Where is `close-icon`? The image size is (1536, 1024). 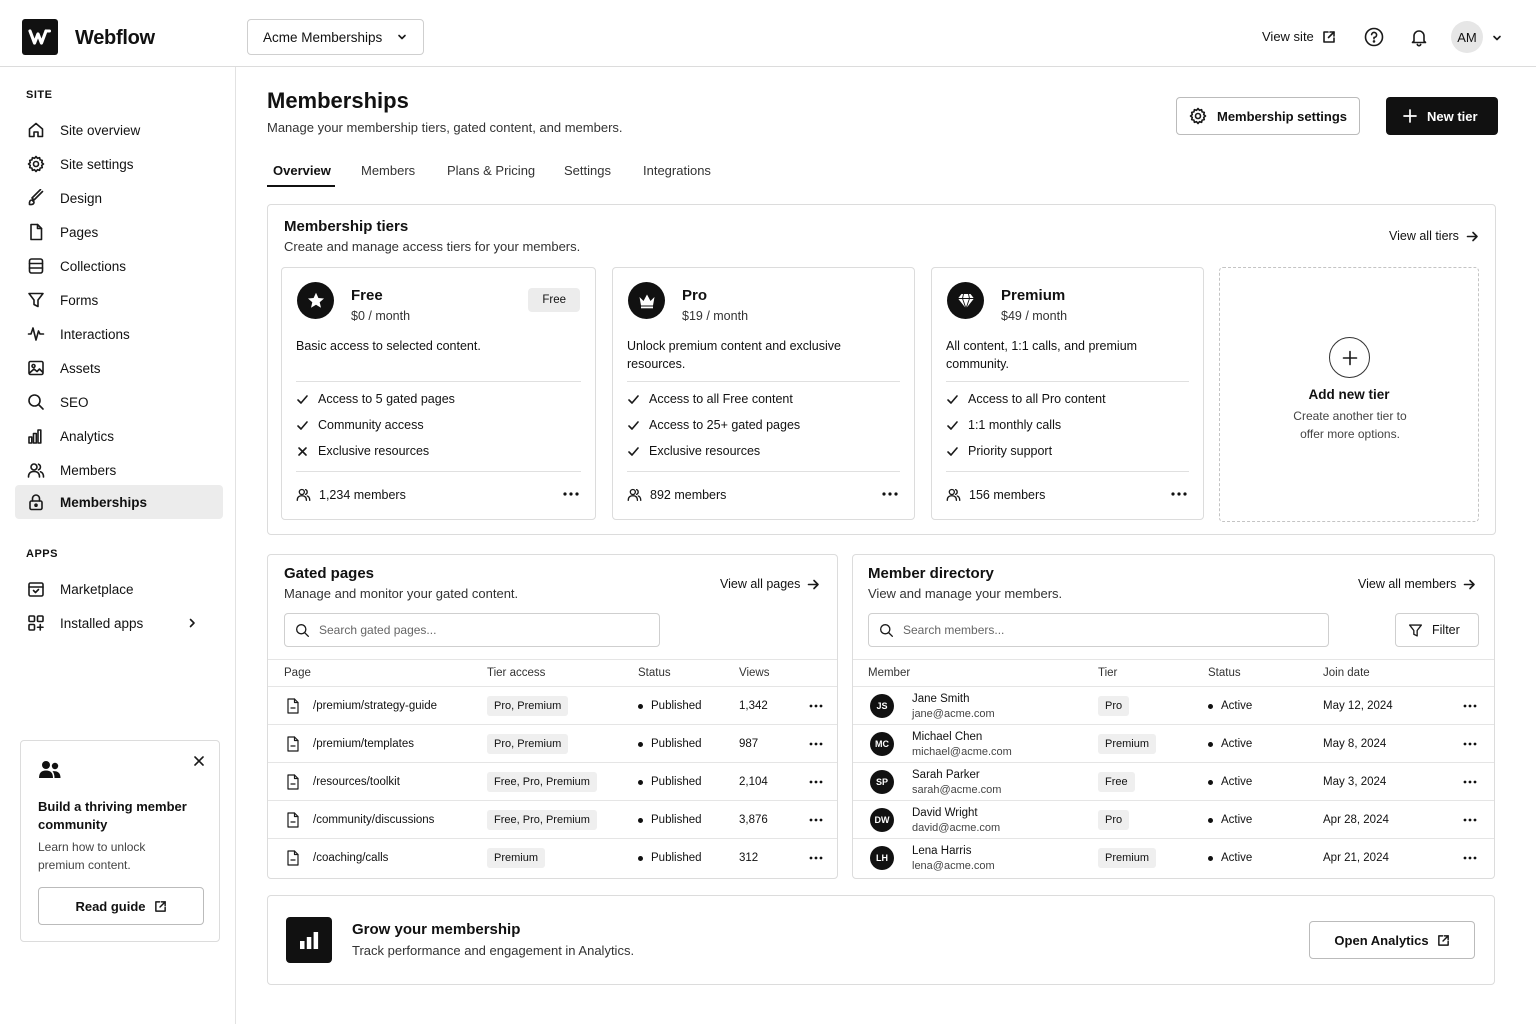 close-icon is located at coordinates (199, 761).